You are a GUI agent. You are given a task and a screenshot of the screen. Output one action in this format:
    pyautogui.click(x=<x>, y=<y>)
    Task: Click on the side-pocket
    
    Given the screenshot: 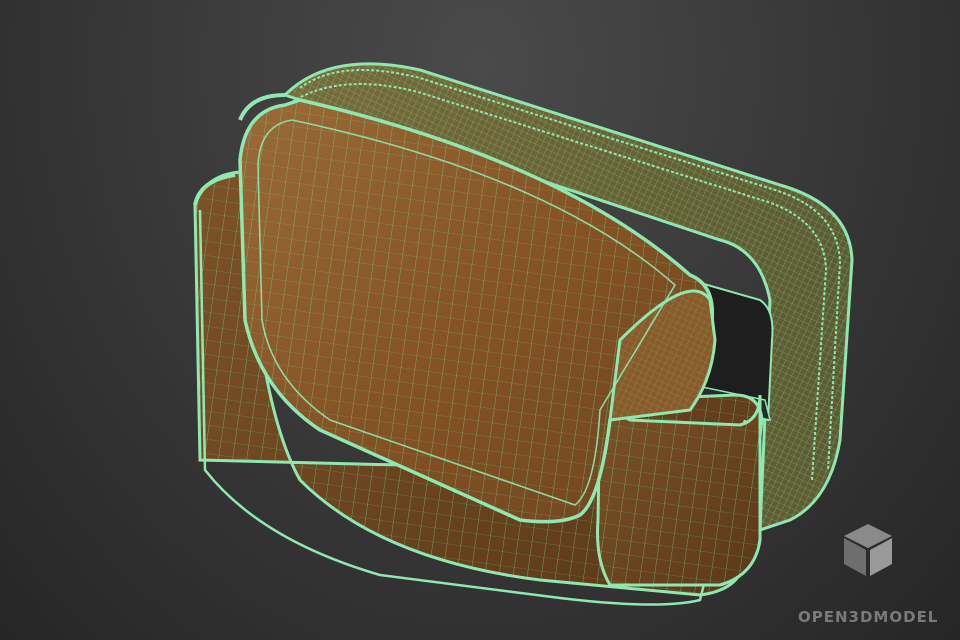 What is the action you would take?
    pyautogui.click(x=679, y=488)
    